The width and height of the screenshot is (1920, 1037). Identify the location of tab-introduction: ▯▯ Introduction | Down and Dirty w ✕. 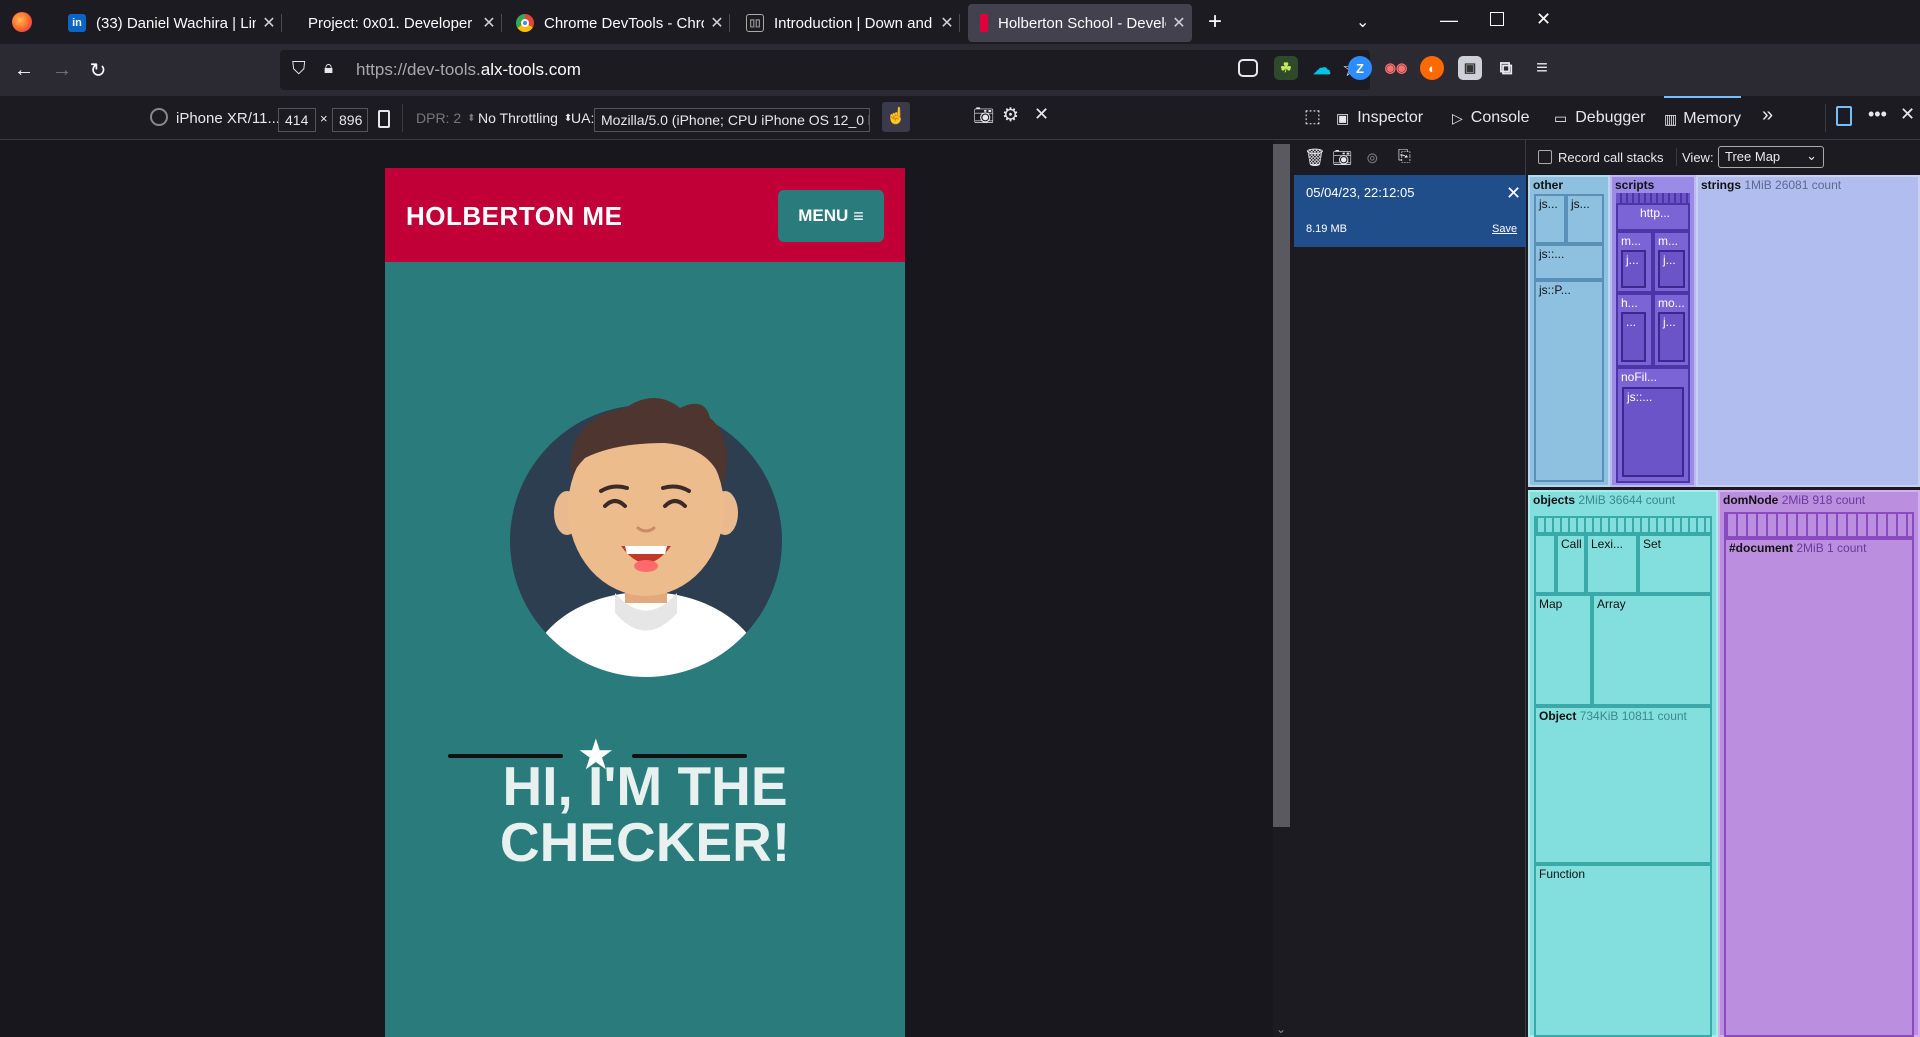
(847, 23).